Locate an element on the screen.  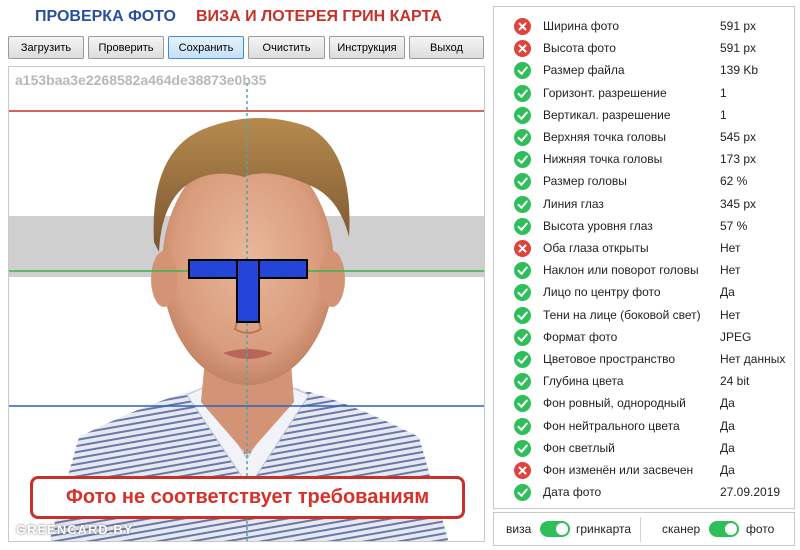
title-visa-lottery: ВИЗА И ЛОТЕРЕЯ ГРИН КАРТА is located at coordinates (319, 16).